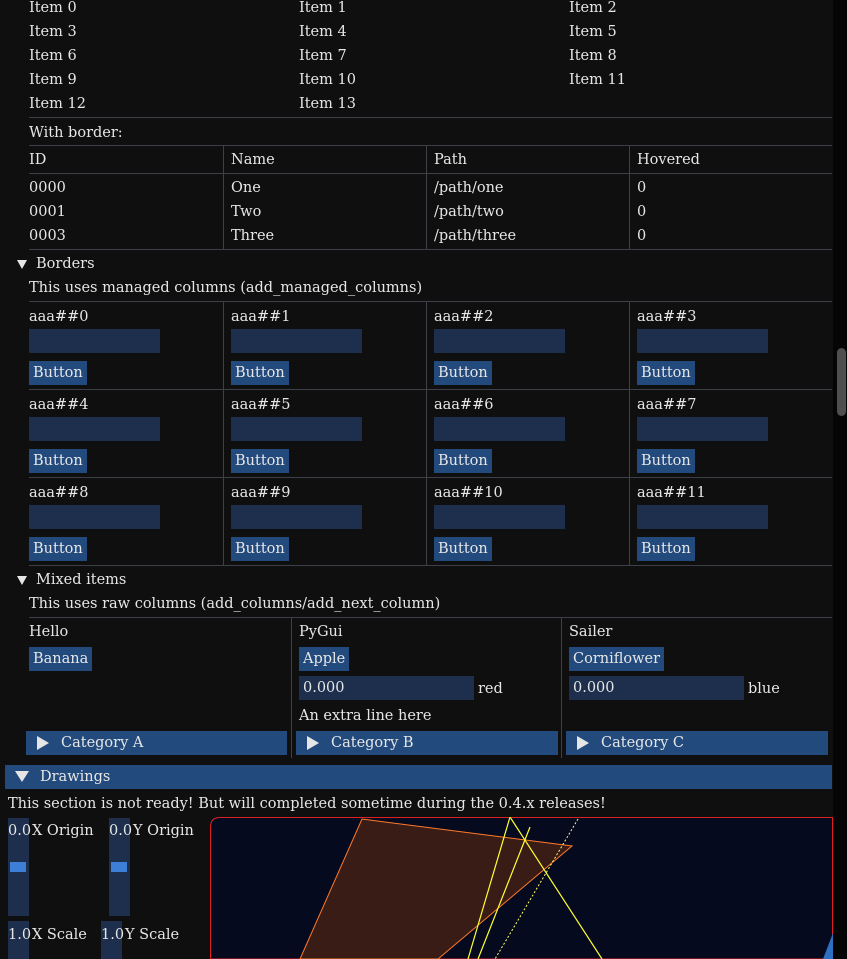  What do you see at coordinates (593, 32) in the screenshot?
I see `grid-item: Item 5` at bounding box center [593, 32].